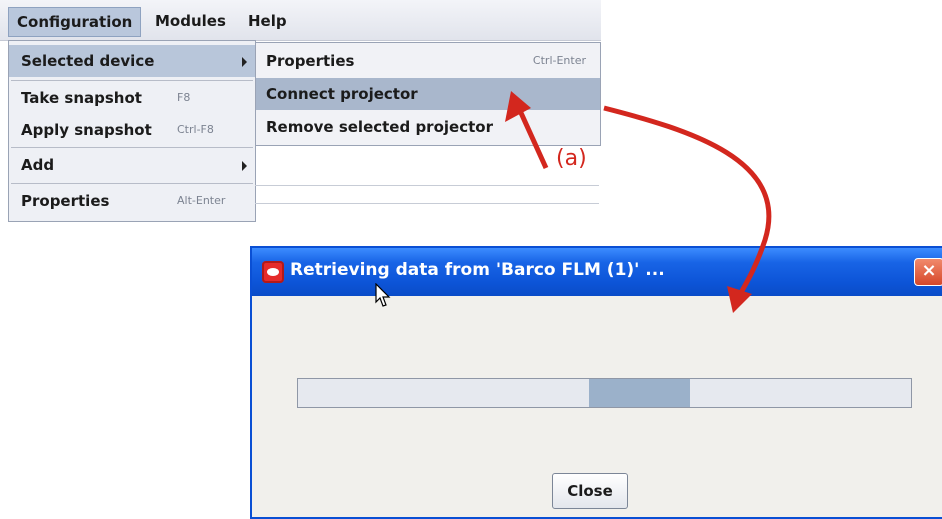 The image size is (942, 519). Describe the element at coordinates (132, 201) in the screenshot. I see `menu-item-properties: Properties Alt-Enter` at that location.